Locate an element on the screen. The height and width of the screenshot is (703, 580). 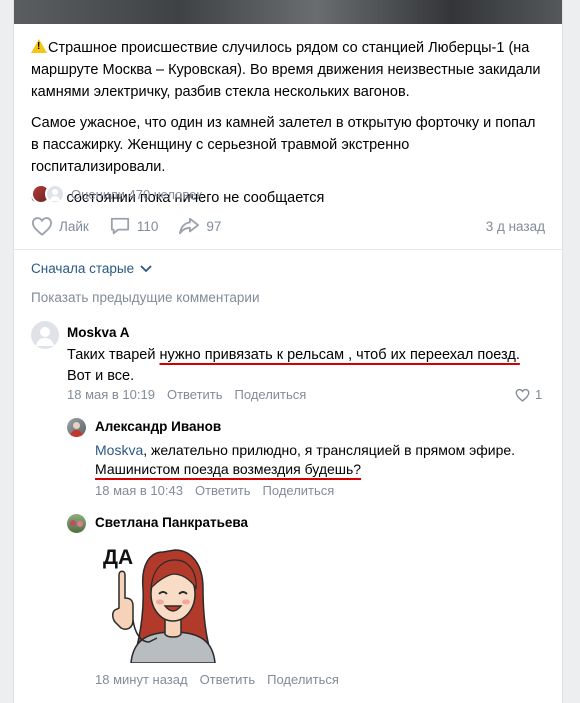
comment-date: 18 мая в 10:19 is located at coordinates (111, 394).